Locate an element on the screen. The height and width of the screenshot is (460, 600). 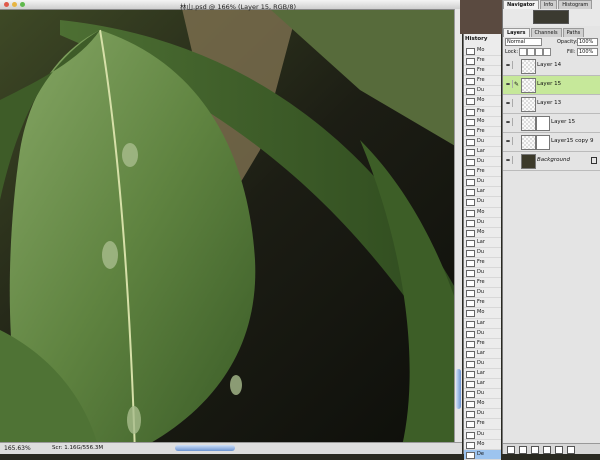
zoom-window-icon is located at coordinates (22, 4).